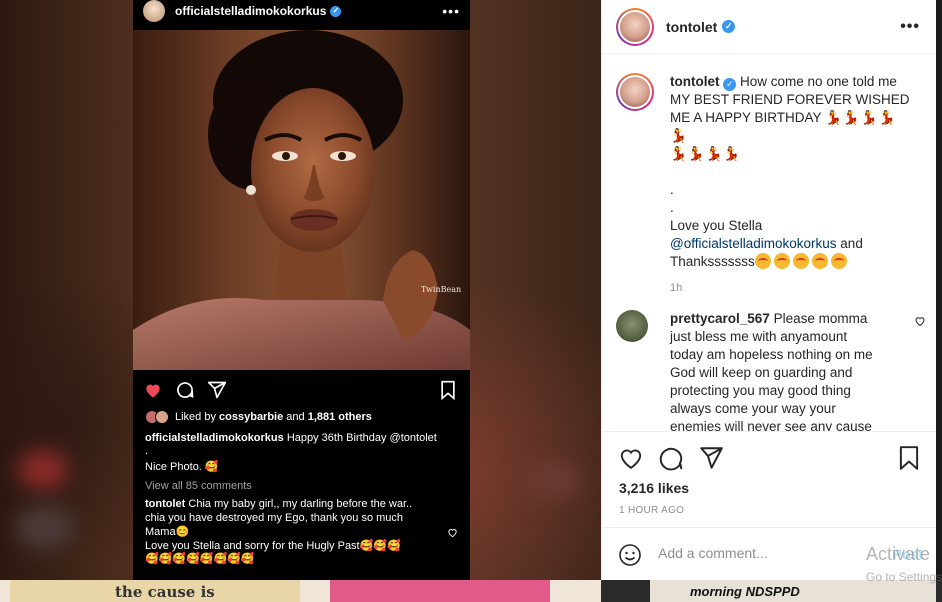 This screenshot has height=602, width=942. What do you see at coordinates (716, 225) in the screenshot?
I see `caption-love-line: Love you Stella` at bounding box center [716, 225].